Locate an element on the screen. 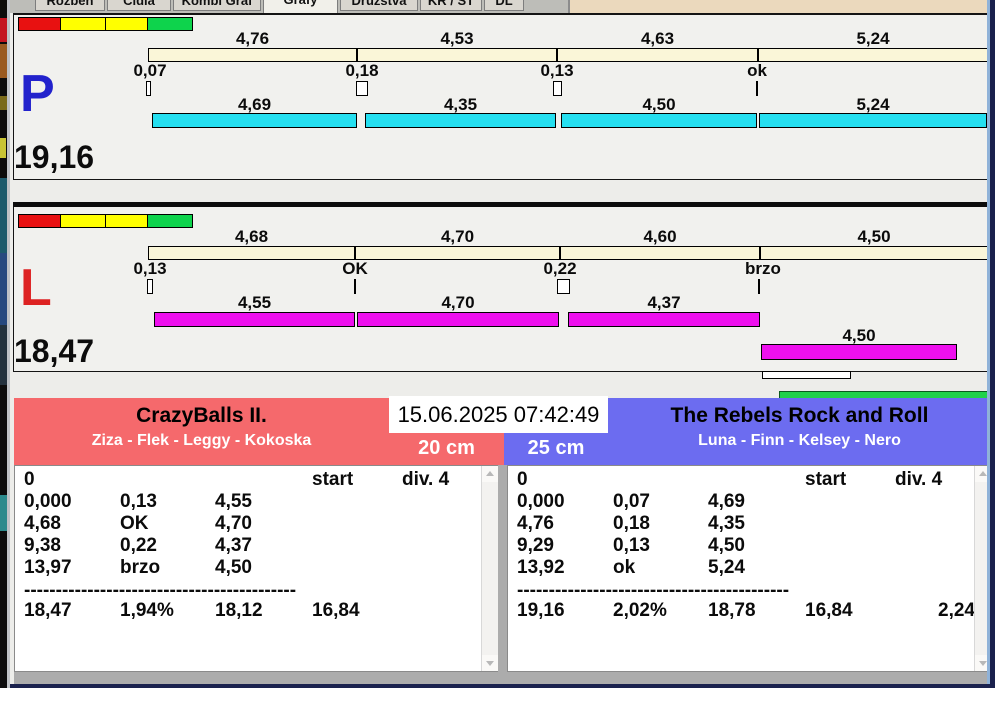 Image resolution: width=995 pixels, height=716 pixels. table-cell: 4,68 is located at coordinates (42, 523).